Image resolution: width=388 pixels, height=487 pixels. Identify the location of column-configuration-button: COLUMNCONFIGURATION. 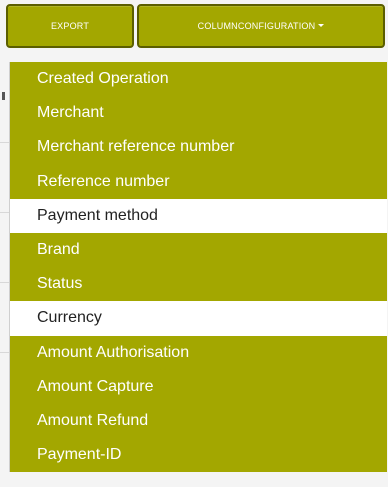
(261, 26).